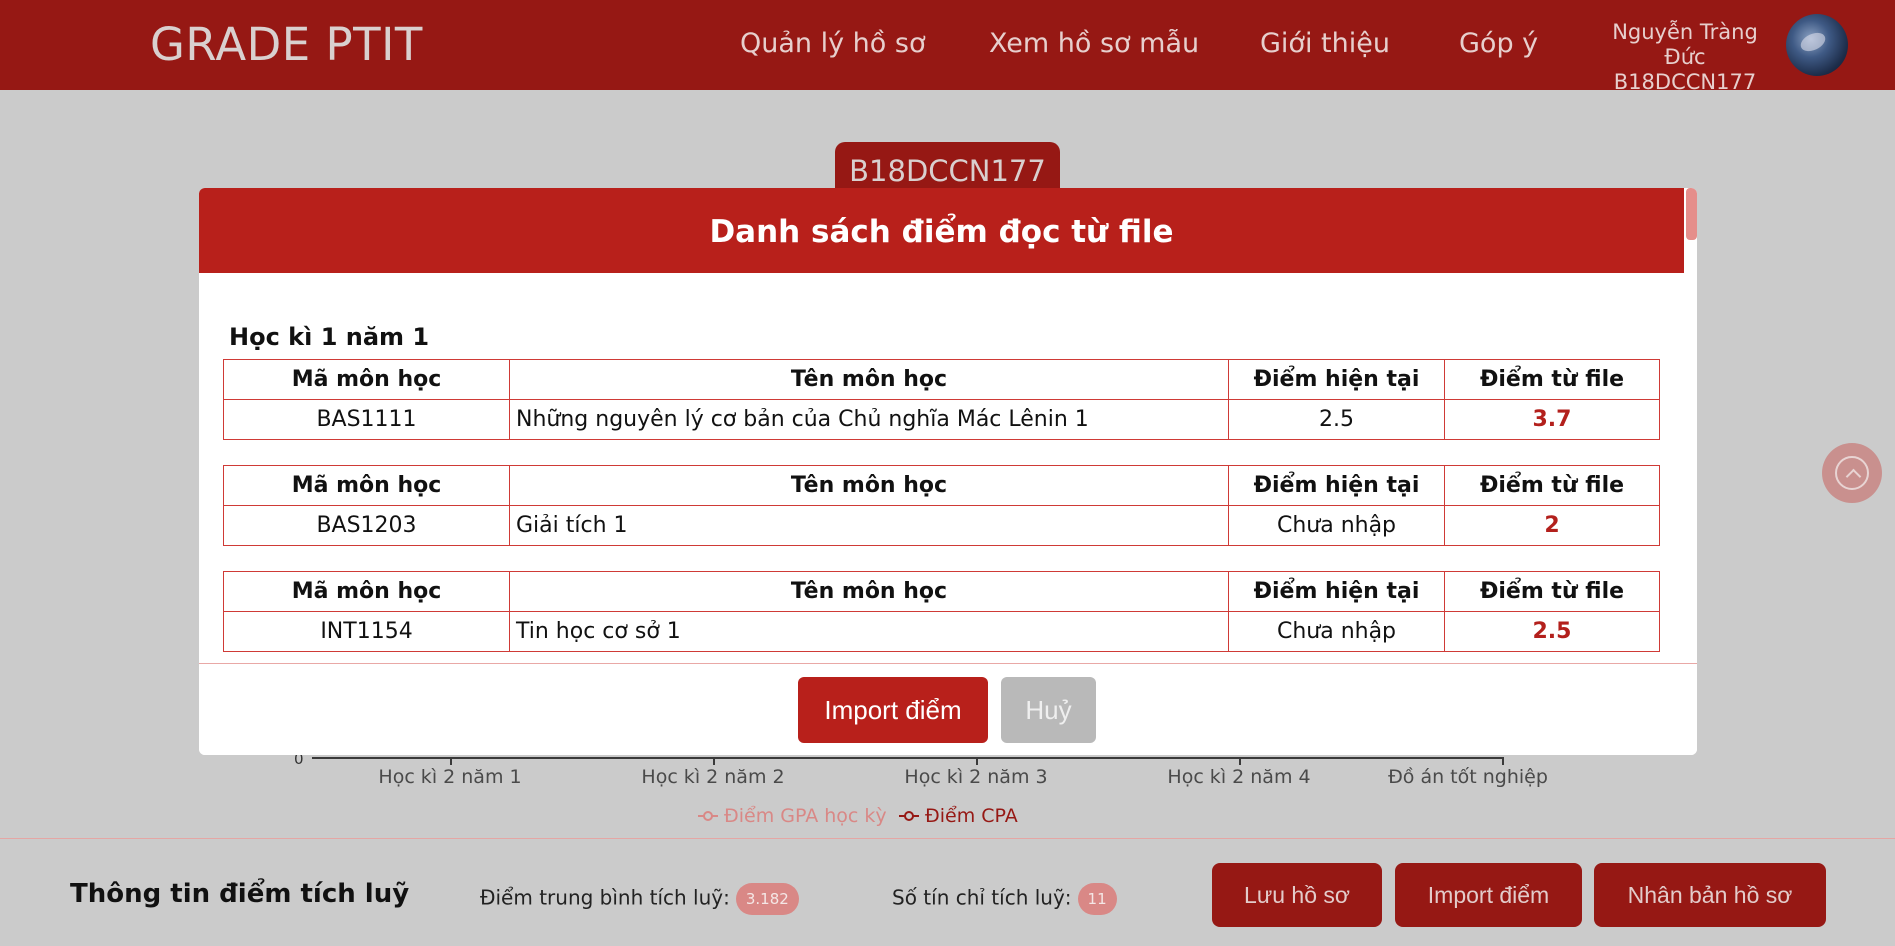 This screenshot has height=946, width=1895. I want to click on confirm-import-button: Import điểm, so click(893, 710).